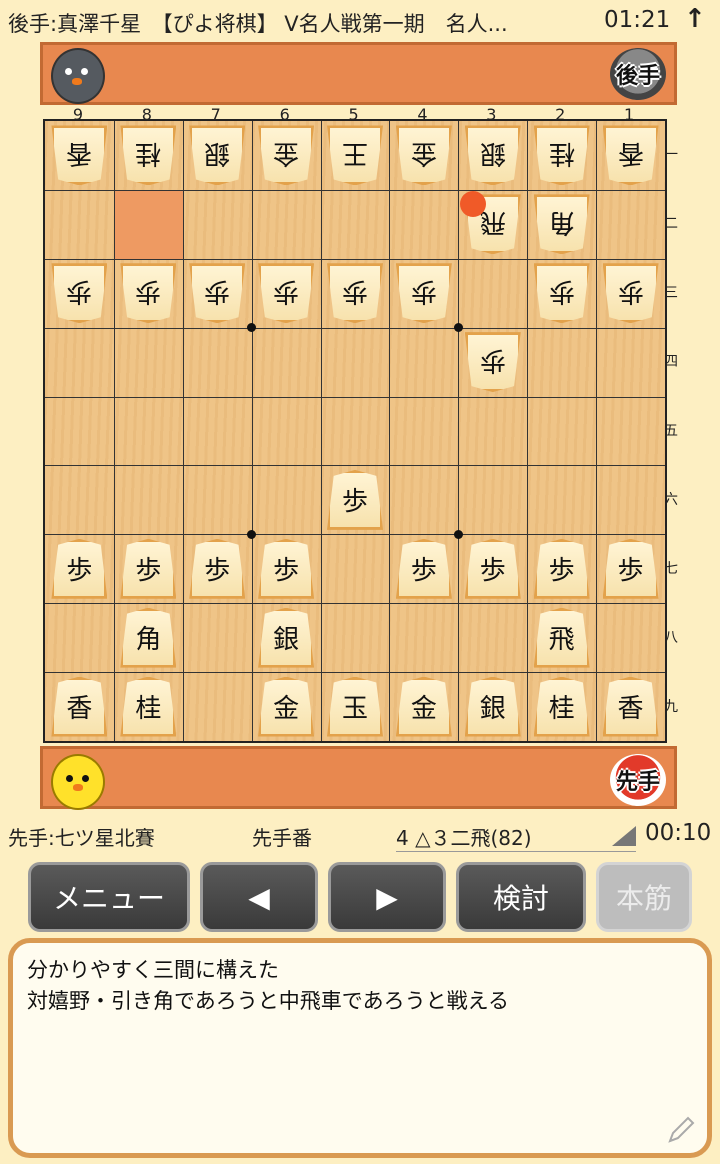 The image size is (720, 1164). Describe the element at coordinates (695, 19) in the screenshot. I see `flip-arrow-icon: ↑` at that location.